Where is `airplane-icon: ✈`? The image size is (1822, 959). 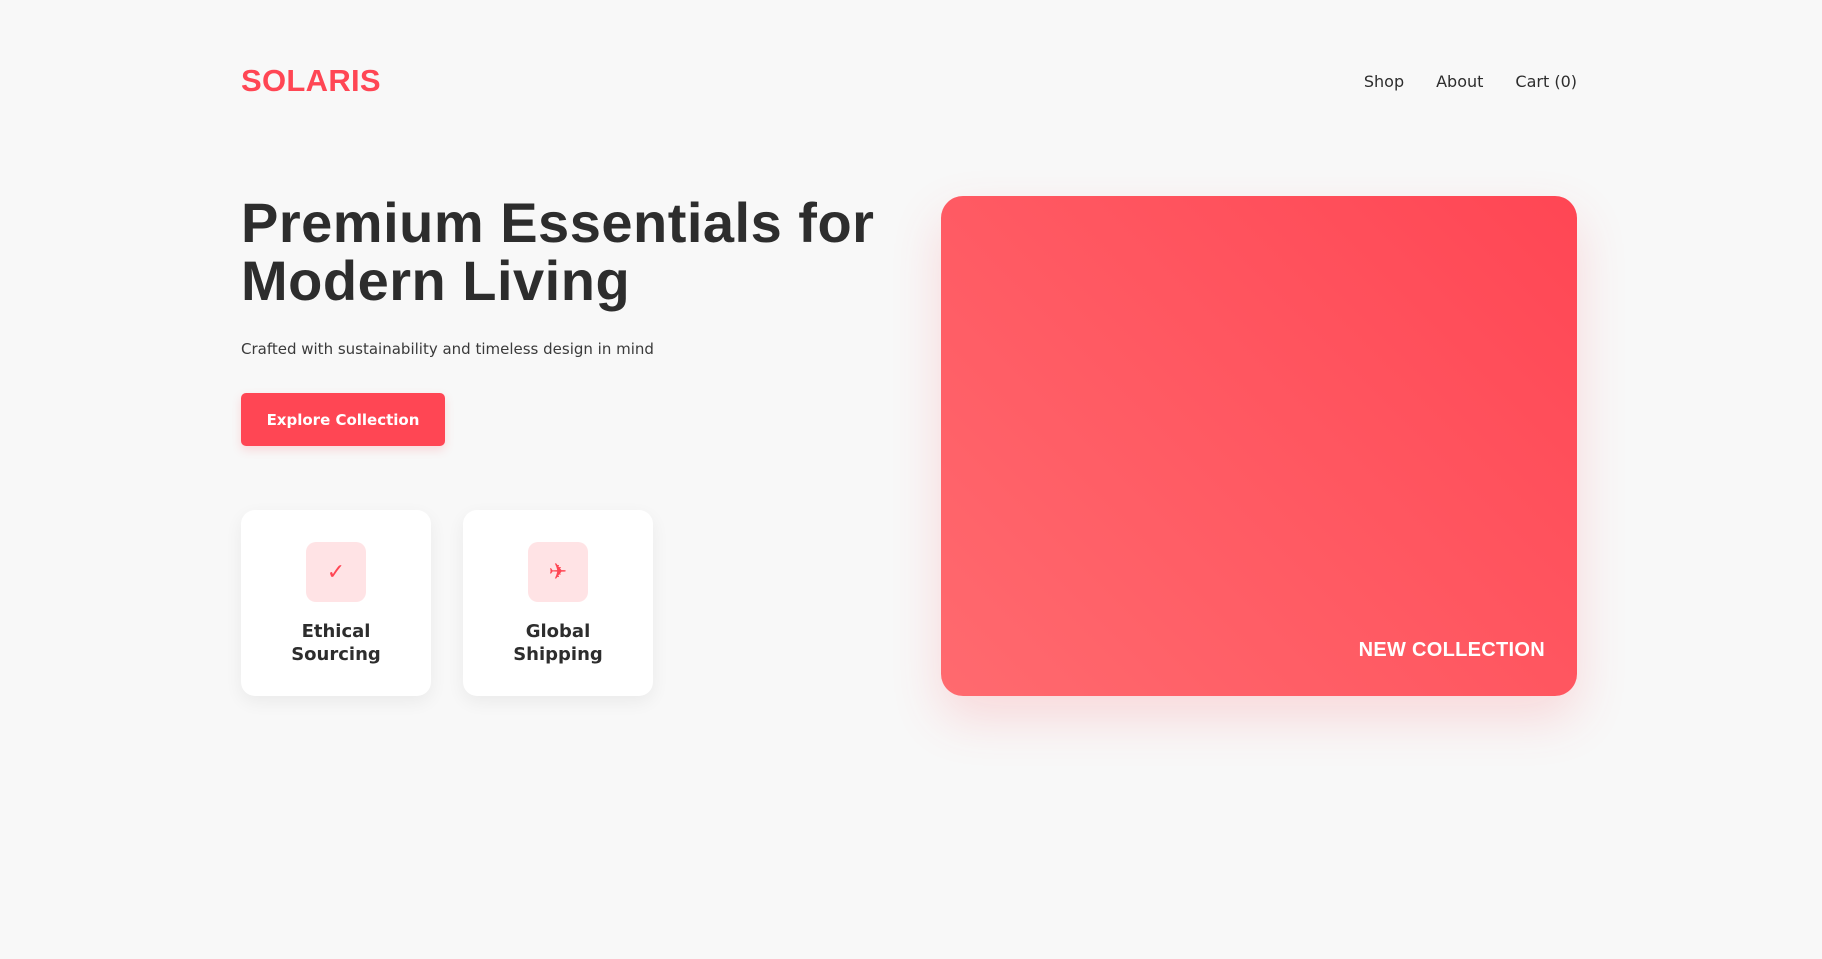
airplane-icon: ✈ is located at coordinates (558, 572).